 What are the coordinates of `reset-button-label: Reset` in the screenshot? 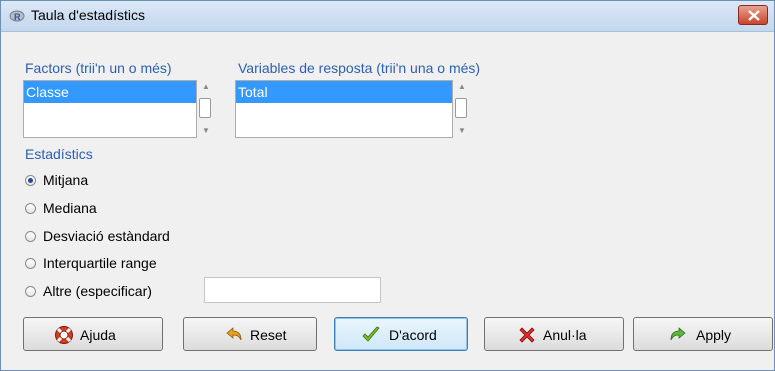 It's located at (268, 335).